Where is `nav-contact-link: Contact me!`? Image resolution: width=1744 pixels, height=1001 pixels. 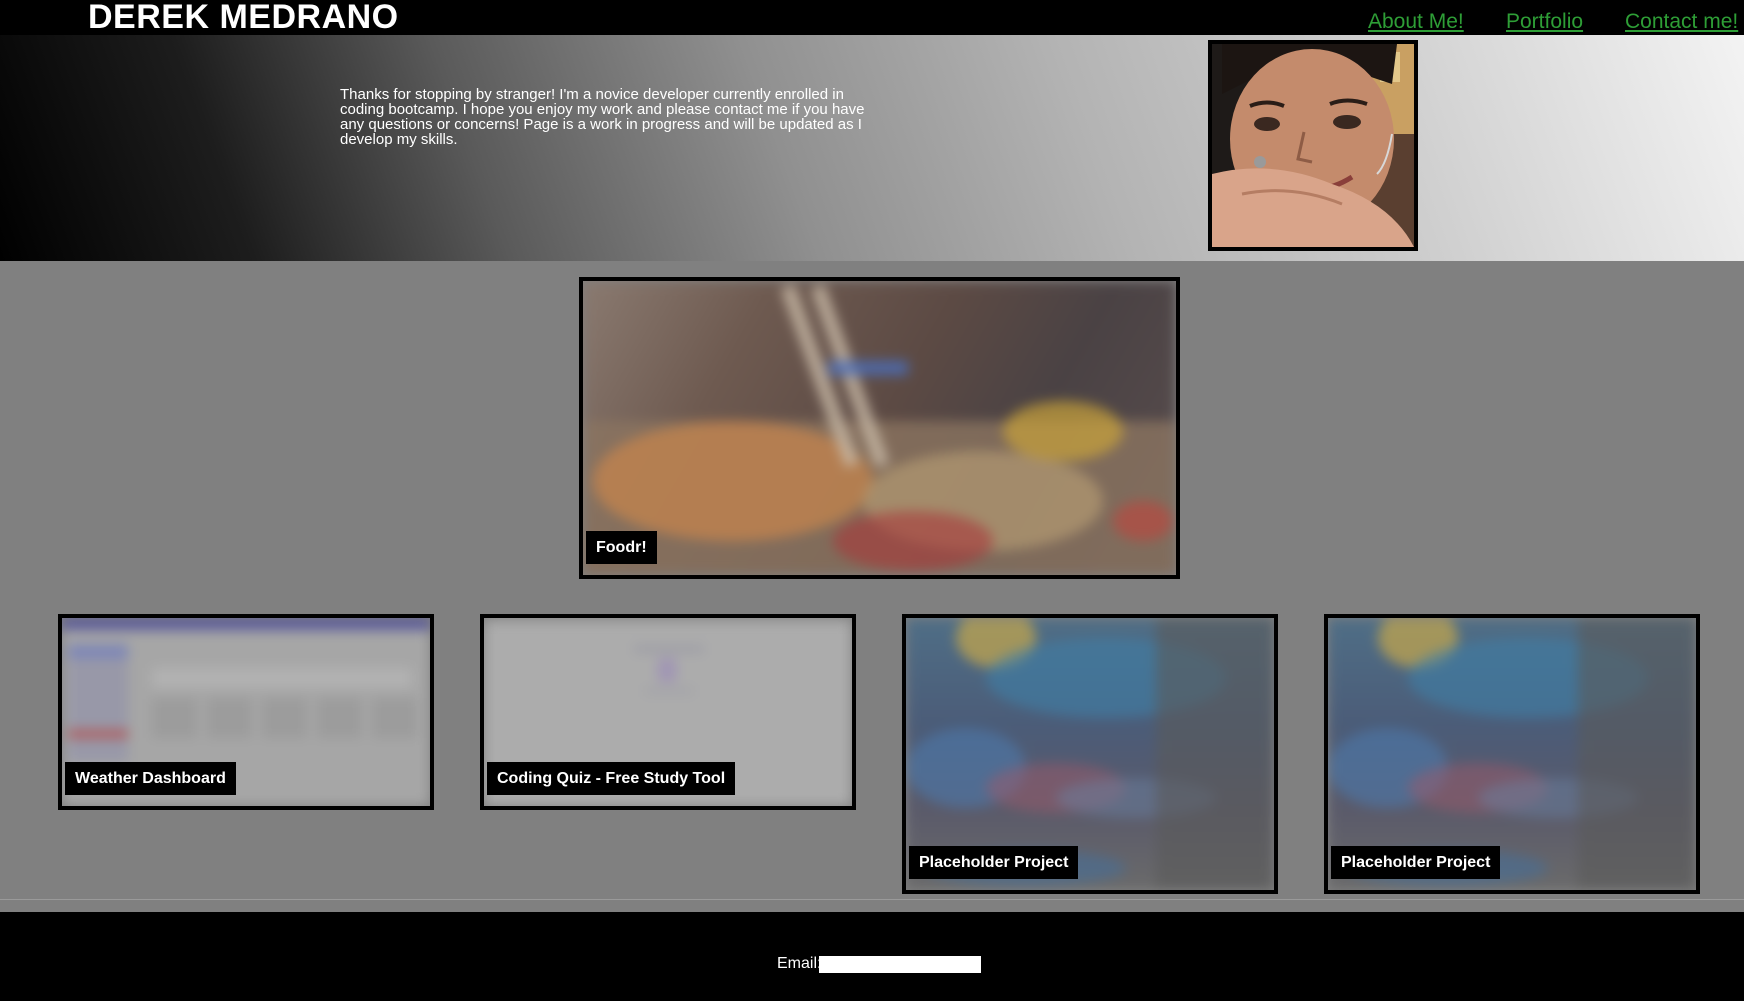 nav-contact-link: Contact me! is located at coordinates (1681, 22).